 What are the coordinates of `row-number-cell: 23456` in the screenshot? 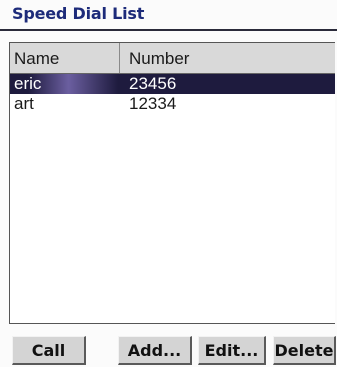 It's located at (153, 83).